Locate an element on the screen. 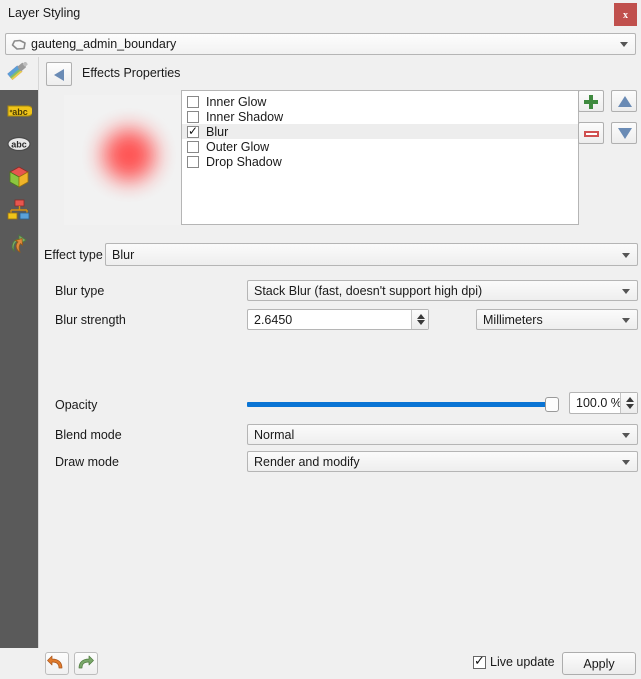  sidebar-item-labels: abc is located at coordinates (19, 112).